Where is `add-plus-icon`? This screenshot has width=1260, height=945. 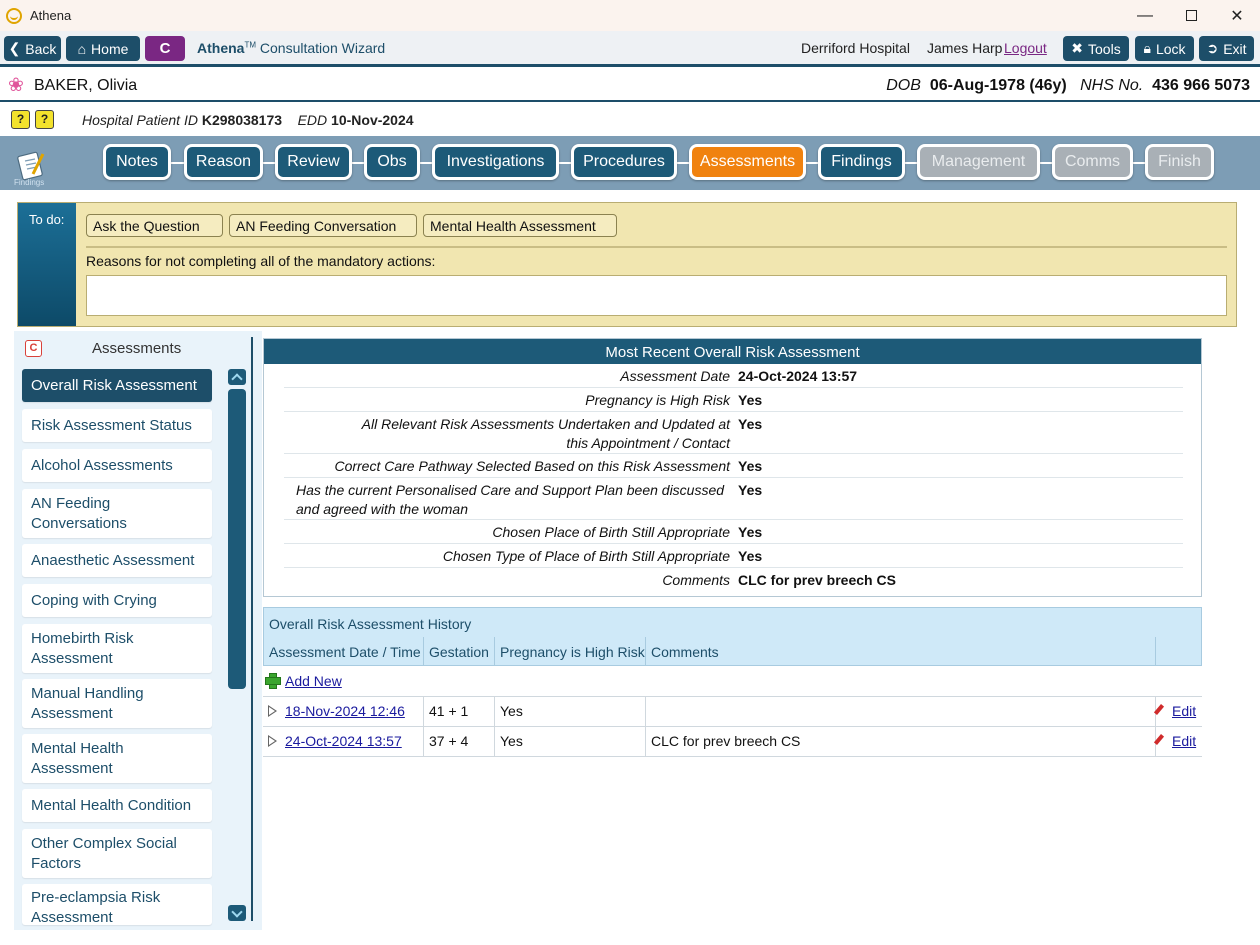
add-plus-icon is located at coordinates (273, 681).